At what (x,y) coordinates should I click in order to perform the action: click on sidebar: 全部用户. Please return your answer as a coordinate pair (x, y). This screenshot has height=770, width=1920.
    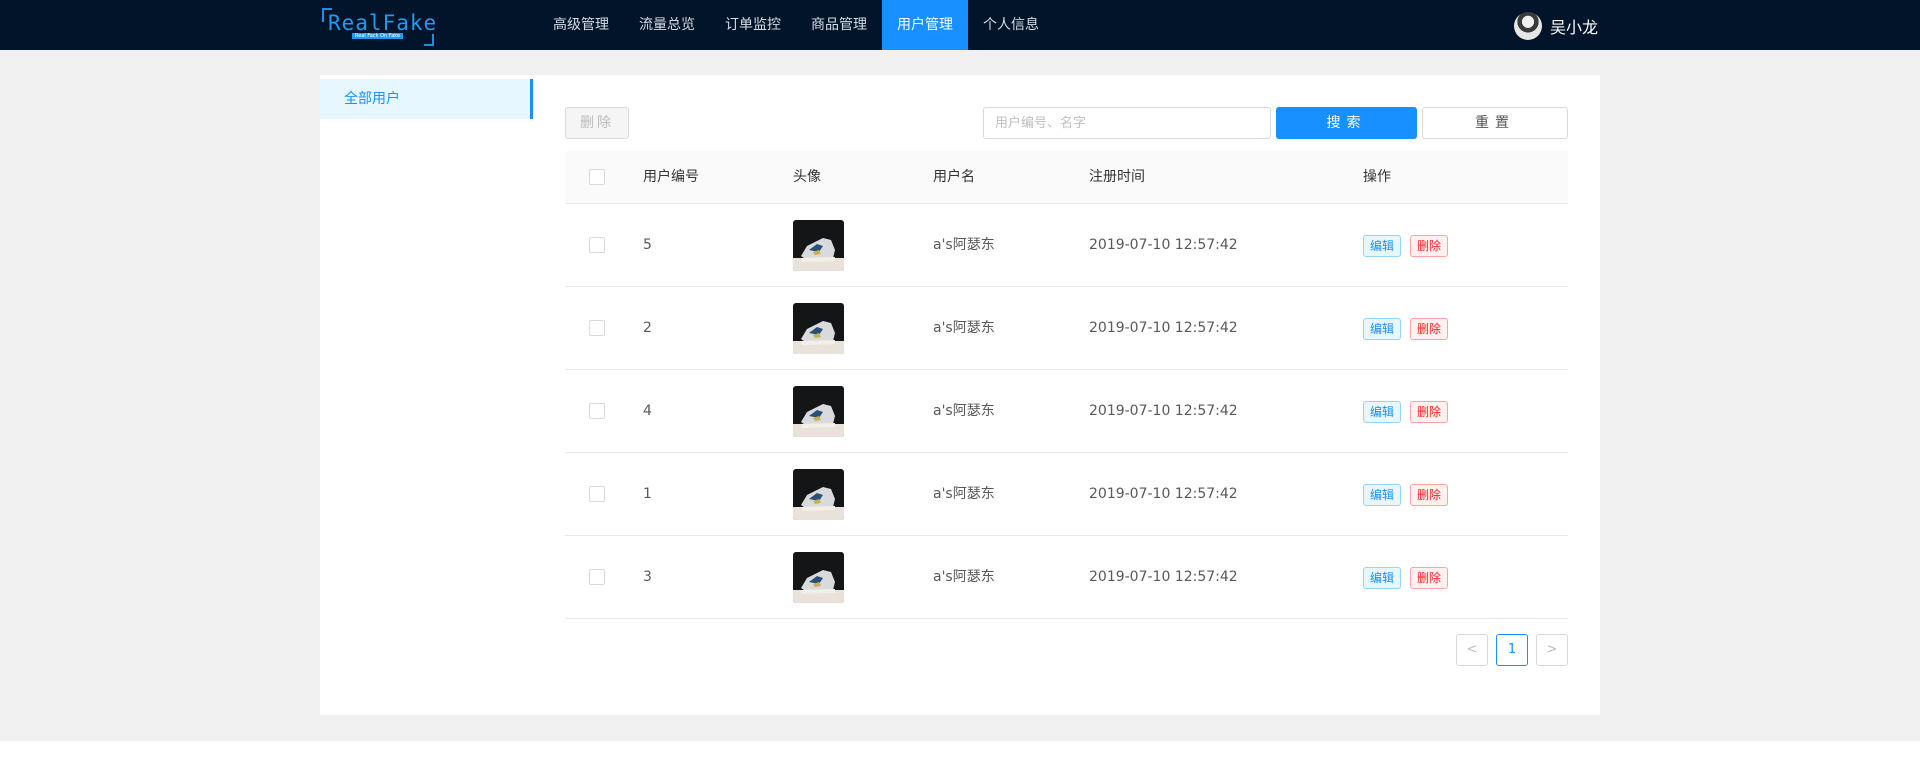
    Looking at the image, I should click on (426, 395).